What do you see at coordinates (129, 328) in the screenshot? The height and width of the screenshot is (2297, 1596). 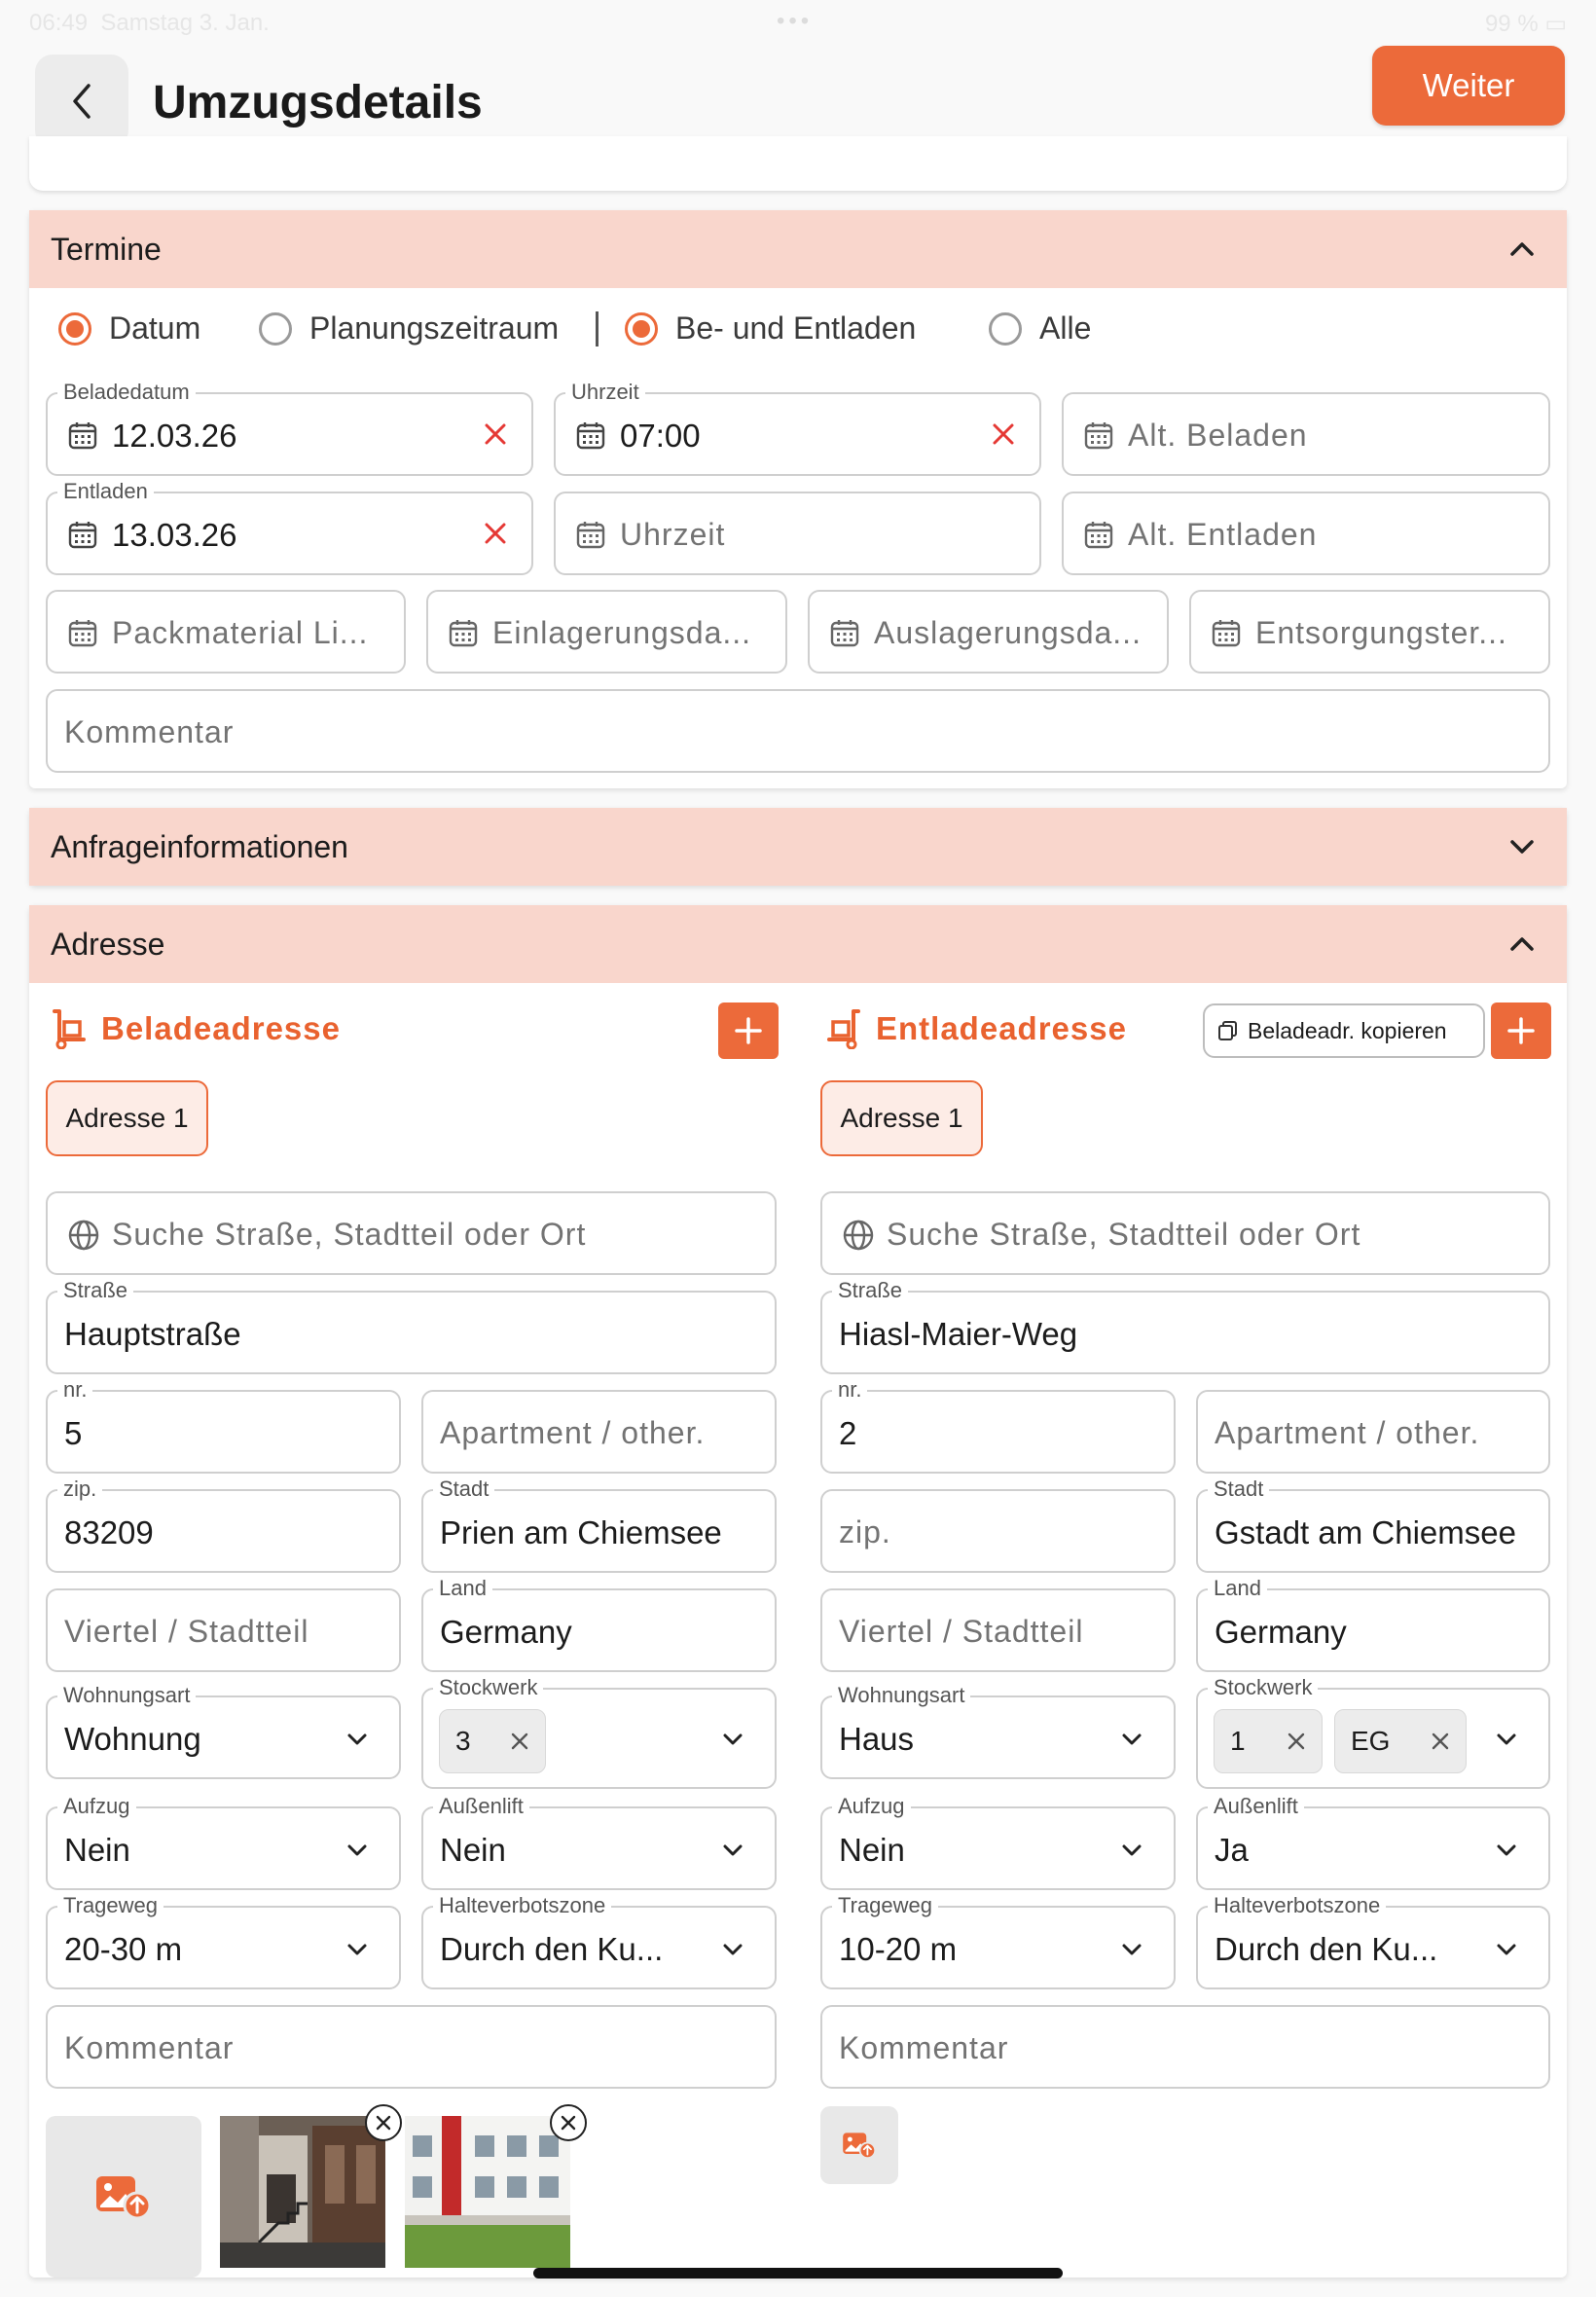 I see `radio-datum: Datum` at bounding box center [129, 328].